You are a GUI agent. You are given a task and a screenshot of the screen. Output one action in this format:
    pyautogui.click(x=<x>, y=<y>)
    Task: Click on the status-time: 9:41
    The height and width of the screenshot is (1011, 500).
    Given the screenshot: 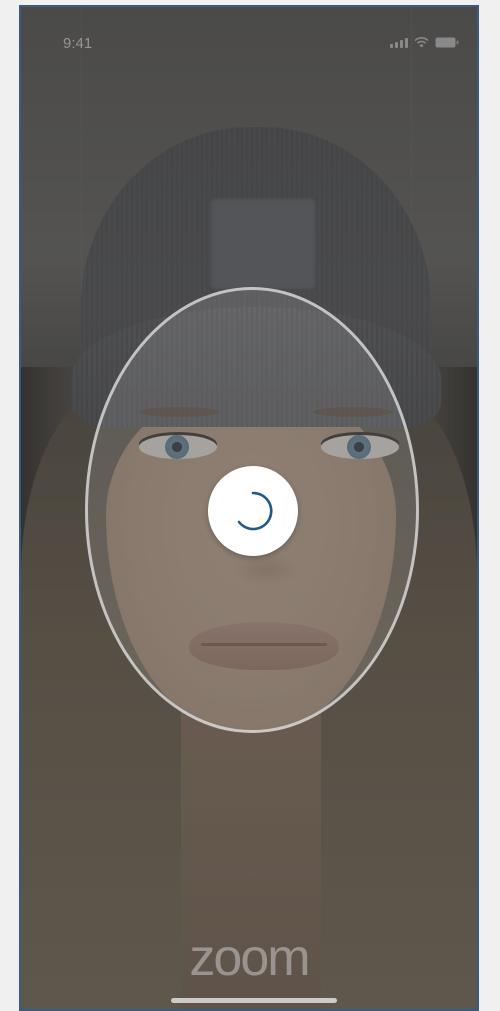 What is the action you would take?
    pyautogui.click(x=78, y=43)
    